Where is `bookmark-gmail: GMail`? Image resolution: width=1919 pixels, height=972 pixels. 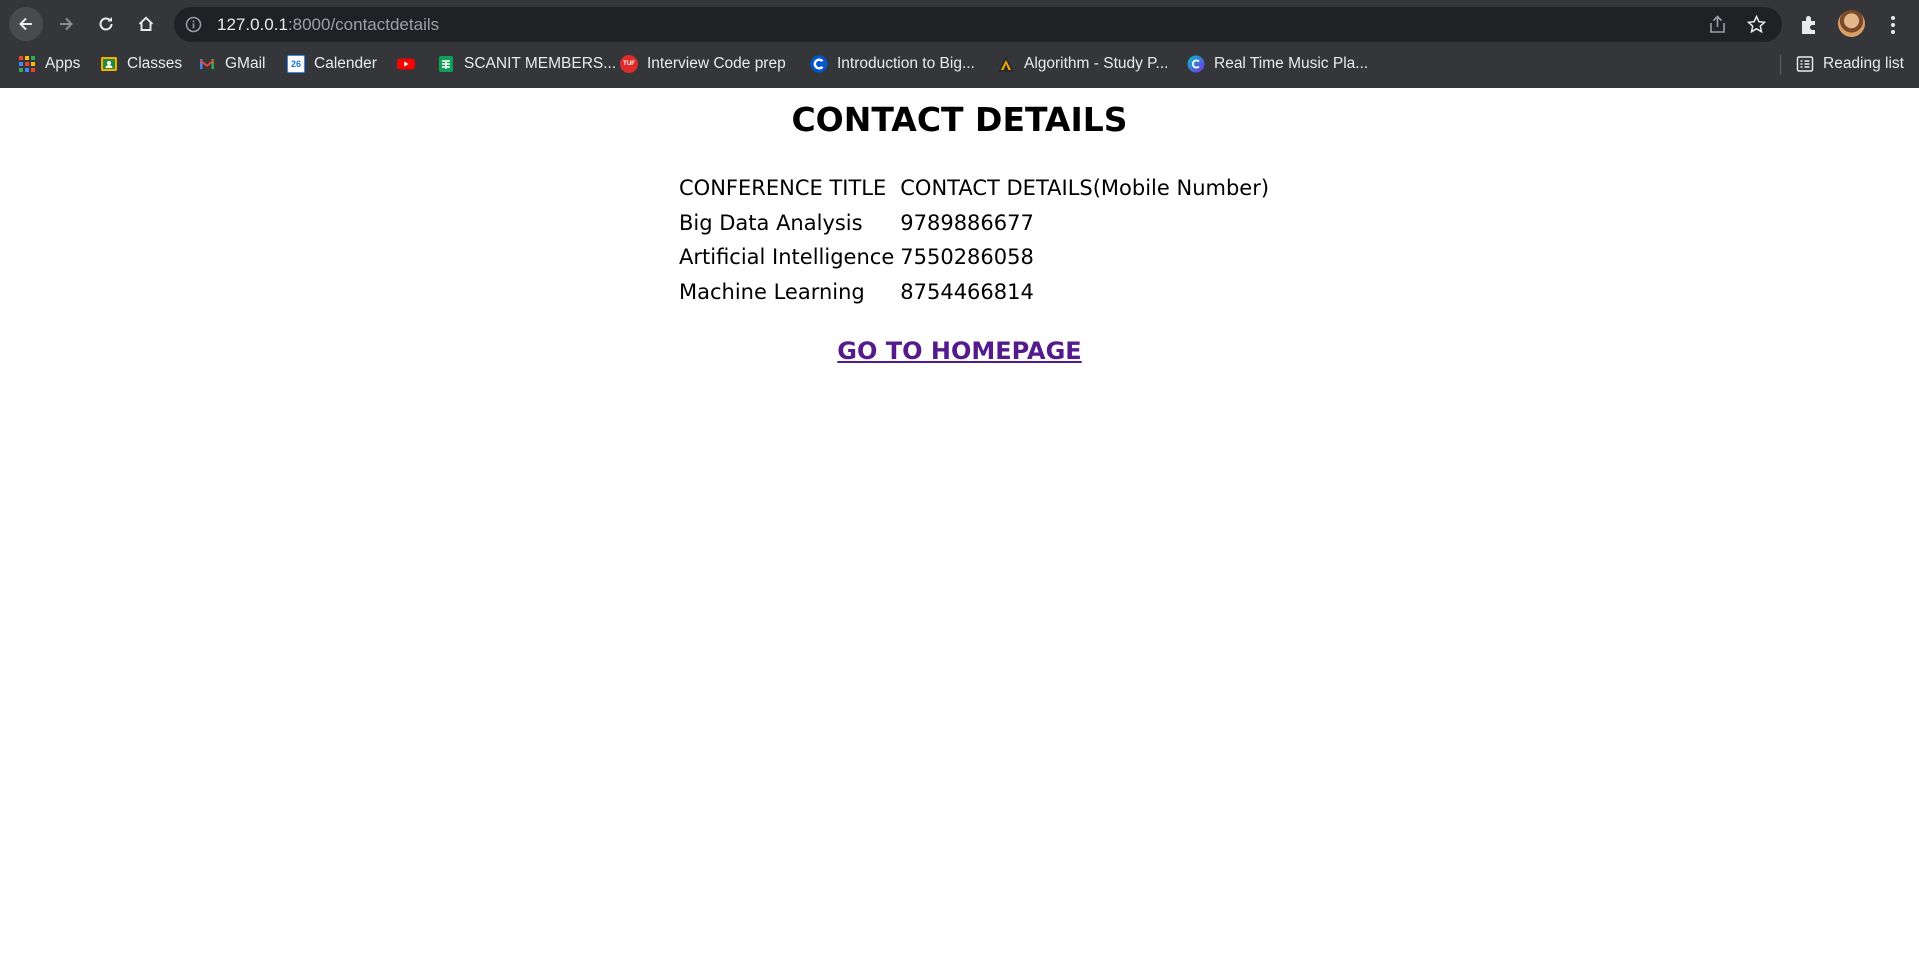 bookmark-gmail: GMail is located at coordinates (231, 64).